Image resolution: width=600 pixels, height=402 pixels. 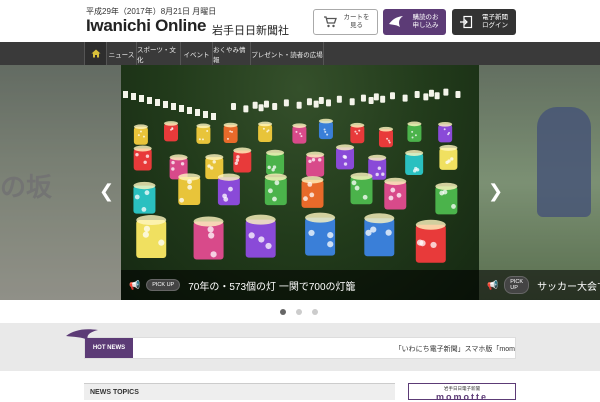 What do you see at coordinates (495, 21) in the screenshot?
I see `login-label: 電子新聞ログイン` at bounding box center [495, 21].